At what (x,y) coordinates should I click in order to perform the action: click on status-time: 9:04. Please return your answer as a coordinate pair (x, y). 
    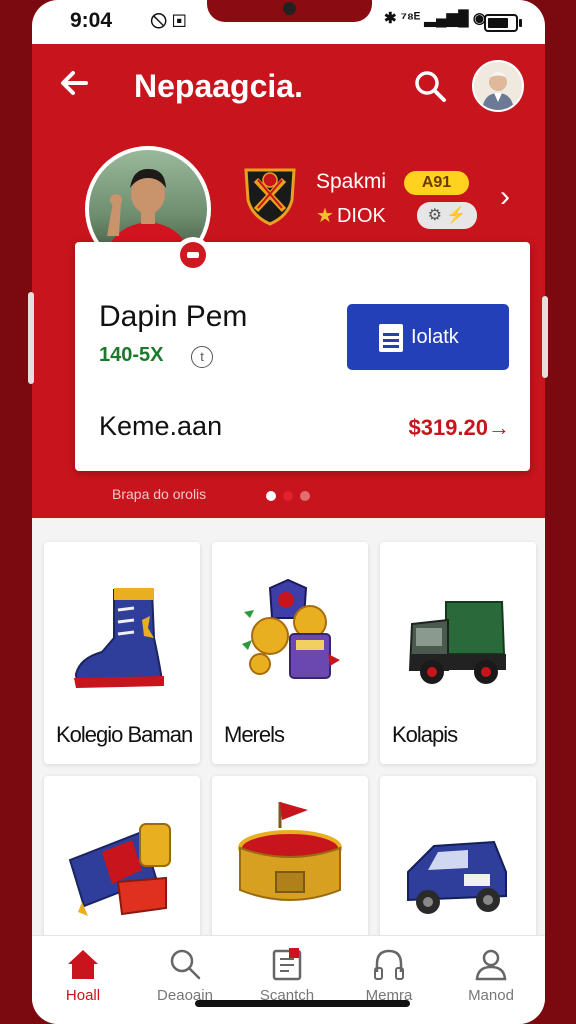
    Looking at the image, I should click on (91, 20).